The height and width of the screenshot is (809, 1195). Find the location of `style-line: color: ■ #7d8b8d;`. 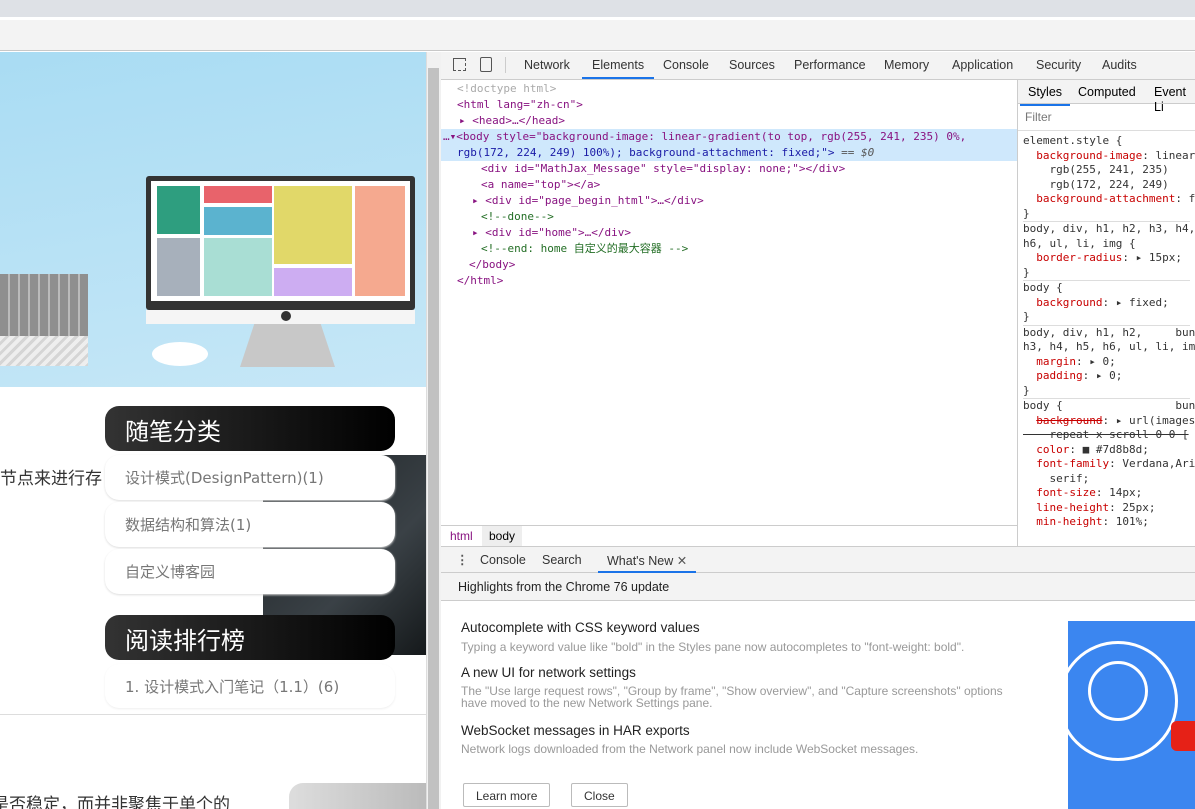

style-line: color: ■ #7d8b8d; is located at coordinates (1106, 450).